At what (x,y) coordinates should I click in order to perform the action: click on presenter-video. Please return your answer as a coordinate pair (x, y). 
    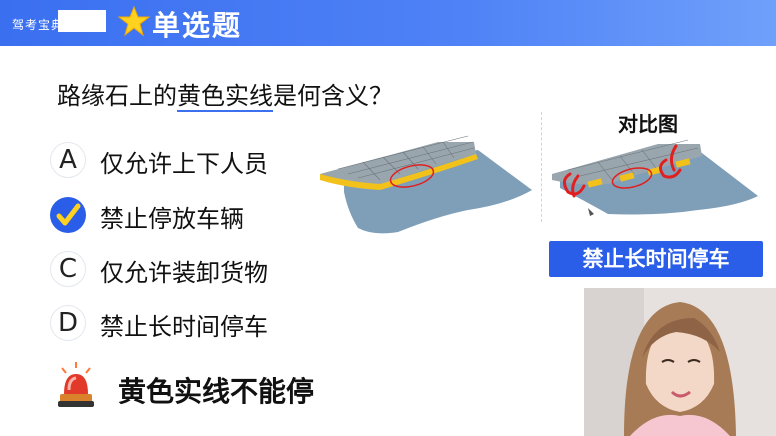
    Looking at the image, I should click on (680, 362).